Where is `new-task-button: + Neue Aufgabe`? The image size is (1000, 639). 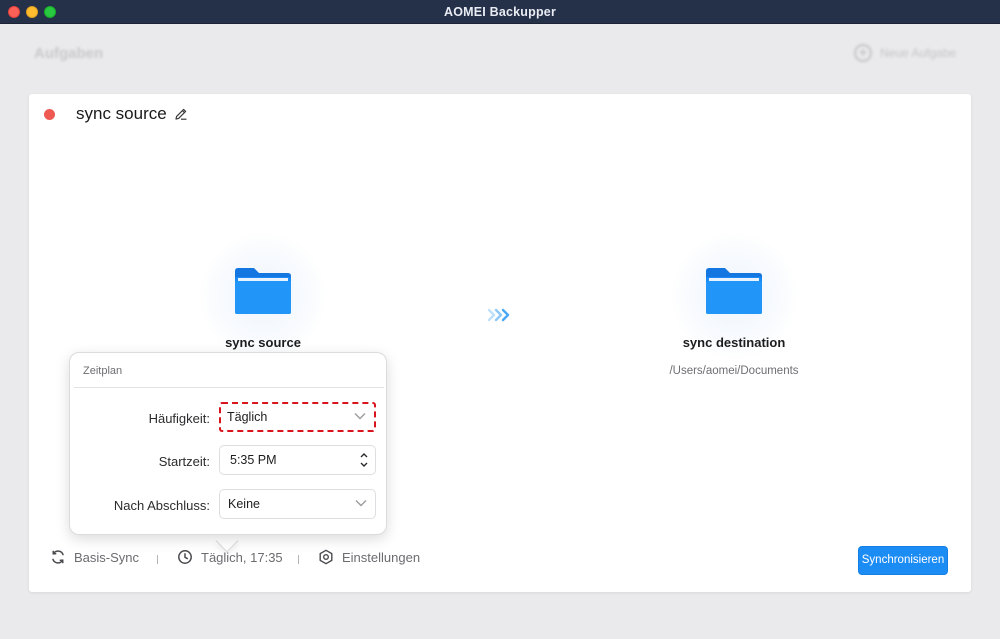 new-task-button: + Neue Aufgabe is located at coordinates (905, 53).